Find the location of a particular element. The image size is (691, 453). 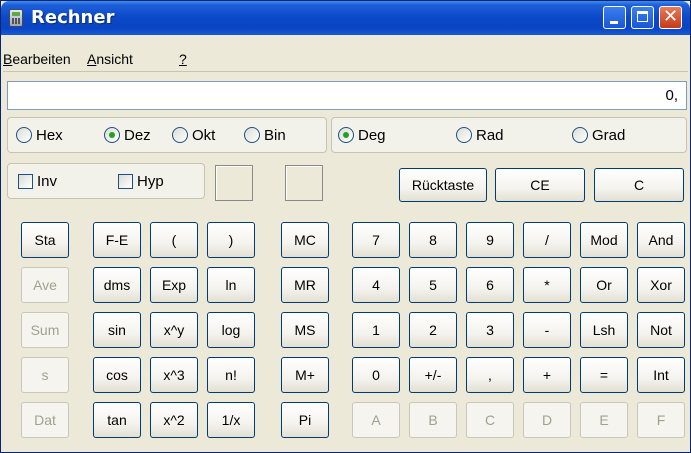

close-button: ✕ is located at coordinates (670, 17).